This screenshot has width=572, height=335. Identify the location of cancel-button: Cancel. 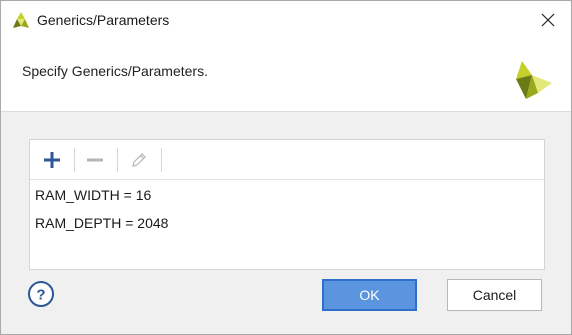
(494, 295).